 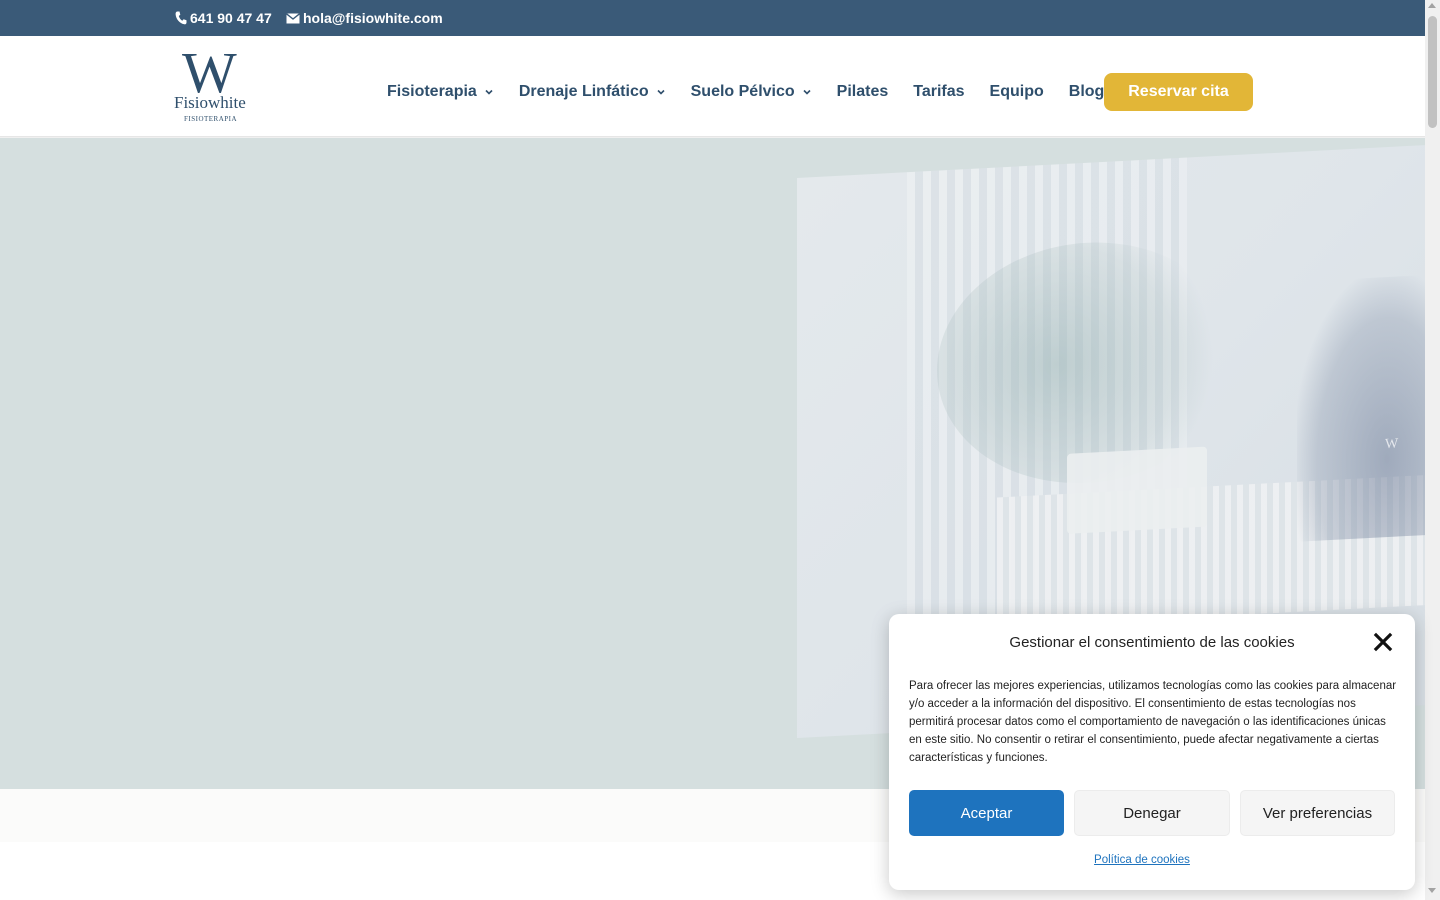 I want to click on photo-logo-mark: W, so click(x=1392, y=444).